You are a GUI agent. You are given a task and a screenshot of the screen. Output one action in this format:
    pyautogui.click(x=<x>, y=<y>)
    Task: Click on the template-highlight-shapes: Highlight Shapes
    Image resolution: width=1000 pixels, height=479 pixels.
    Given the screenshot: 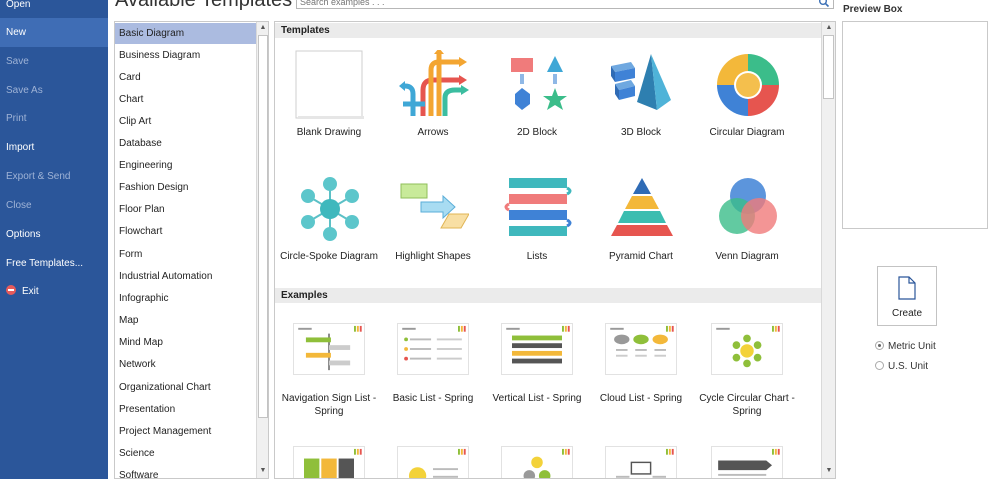 What is the action you would take?
    pyautogui.click(x=433, y=224)
    